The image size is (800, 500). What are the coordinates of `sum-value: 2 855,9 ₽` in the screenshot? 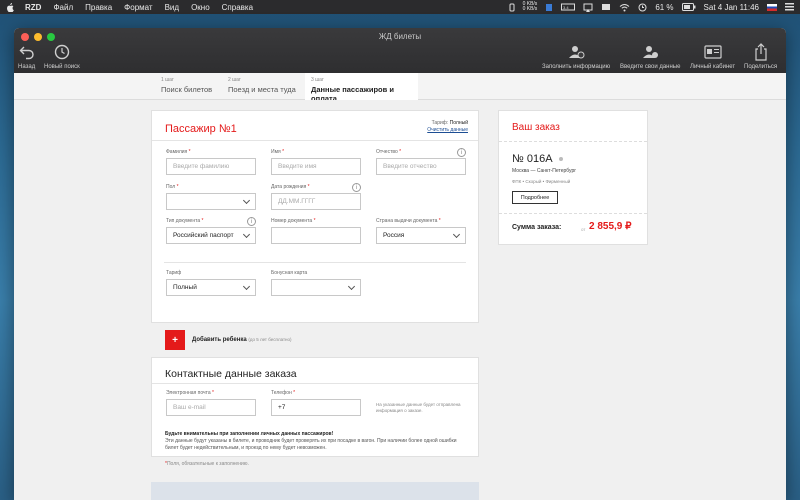 It's located at (610, 226).